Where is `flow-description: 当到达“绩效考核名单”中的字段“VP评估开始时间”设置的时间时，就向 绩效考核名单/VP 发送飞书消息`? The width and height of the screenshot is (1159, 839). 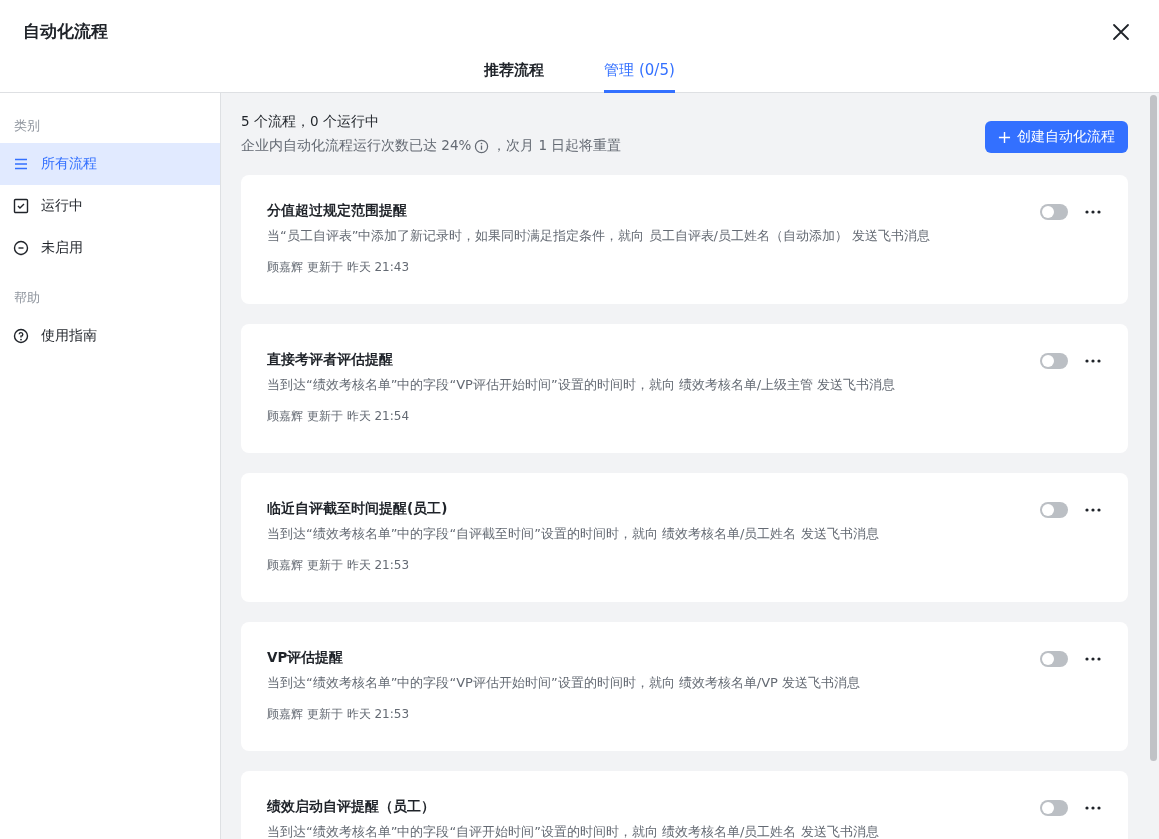
flow-description: 当到达“绩效考核名单”中的字段“VP评估开始时间”设置的时间时，就向 绩效考核名单/VP 发送飞书消息 is located at coordinates (564, 683).